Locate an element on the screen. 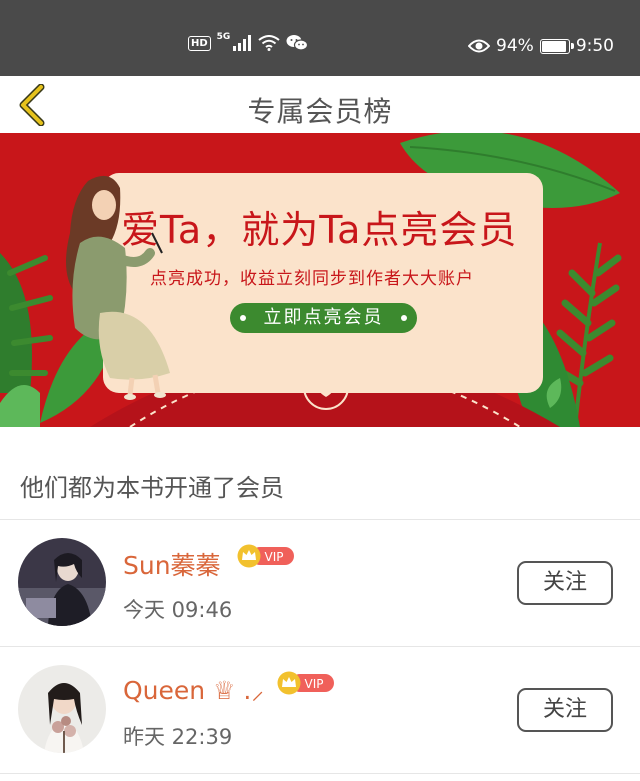 The height and width of the screenshot is (781, 640). status-left: HD 5G is located at coordinates (248, 42).